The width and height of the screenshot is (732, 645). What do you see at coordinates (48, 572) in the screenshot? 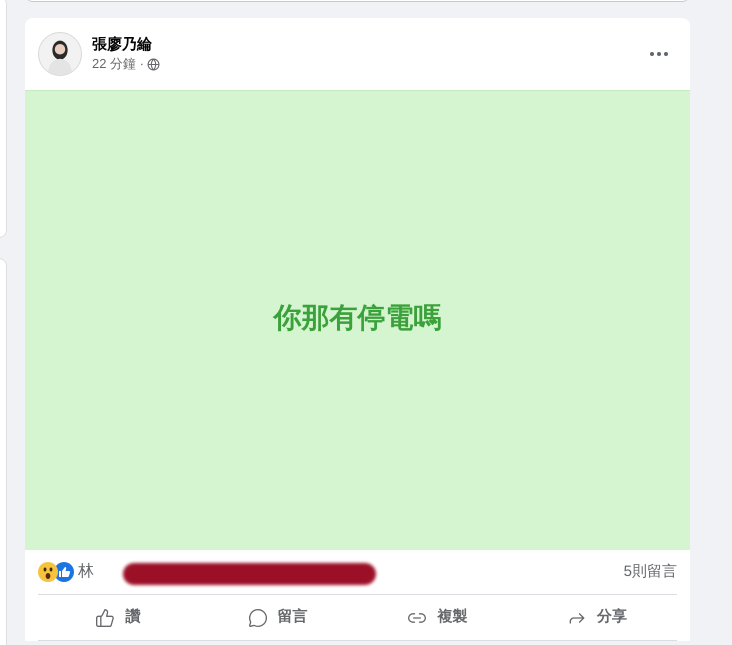
I see `wow-reaction-icon` at bounding box center [48, 572].